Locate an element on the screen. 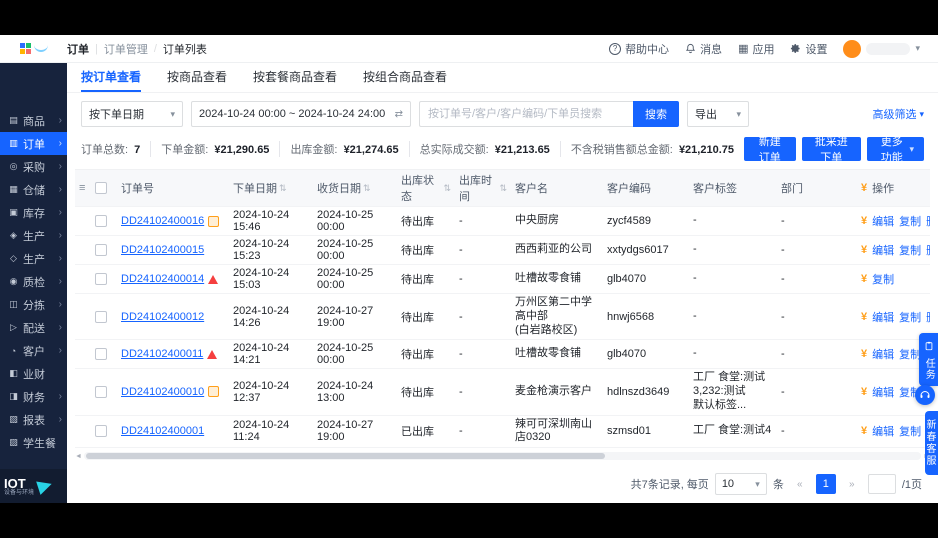 This screenshot has height=538, width=938. task-panel-button: 任务 is located at coordinates (928, 359).